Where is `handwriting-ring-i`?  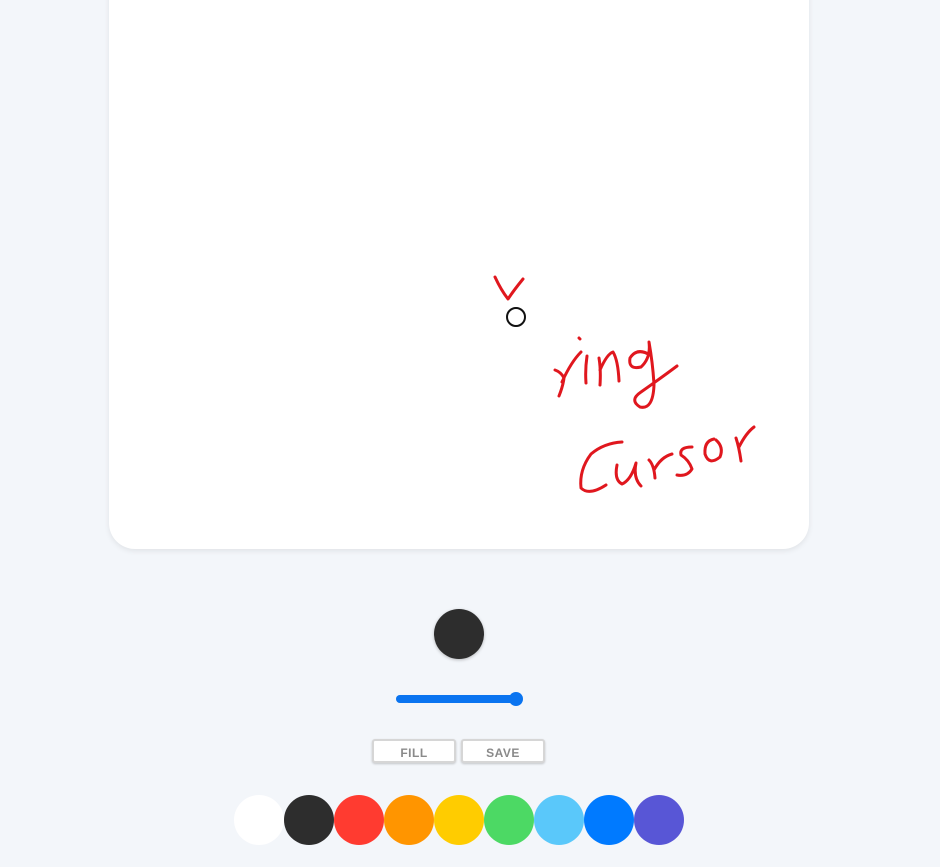
handwriting-ring-i is located at coordinates (583, 360).